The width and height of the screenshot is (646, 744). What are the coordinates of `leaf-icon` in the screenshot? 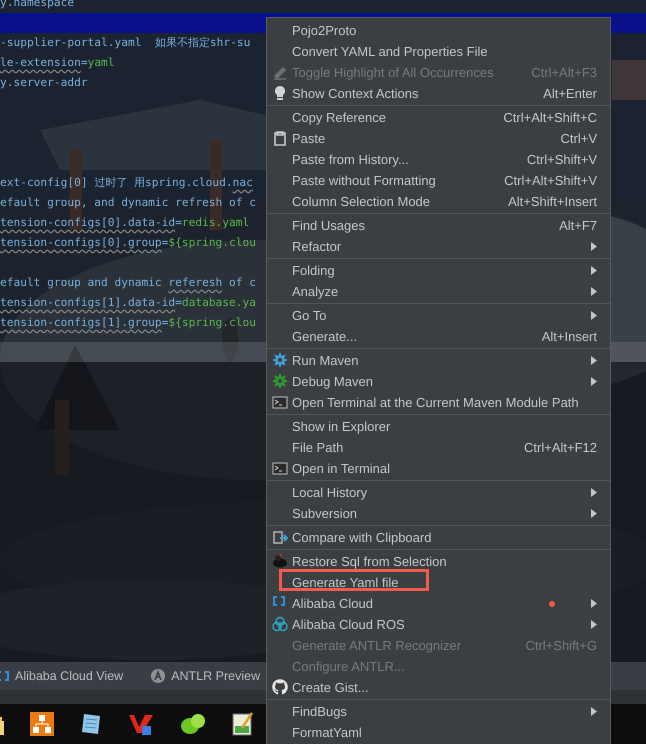 It's located at (193, 724).